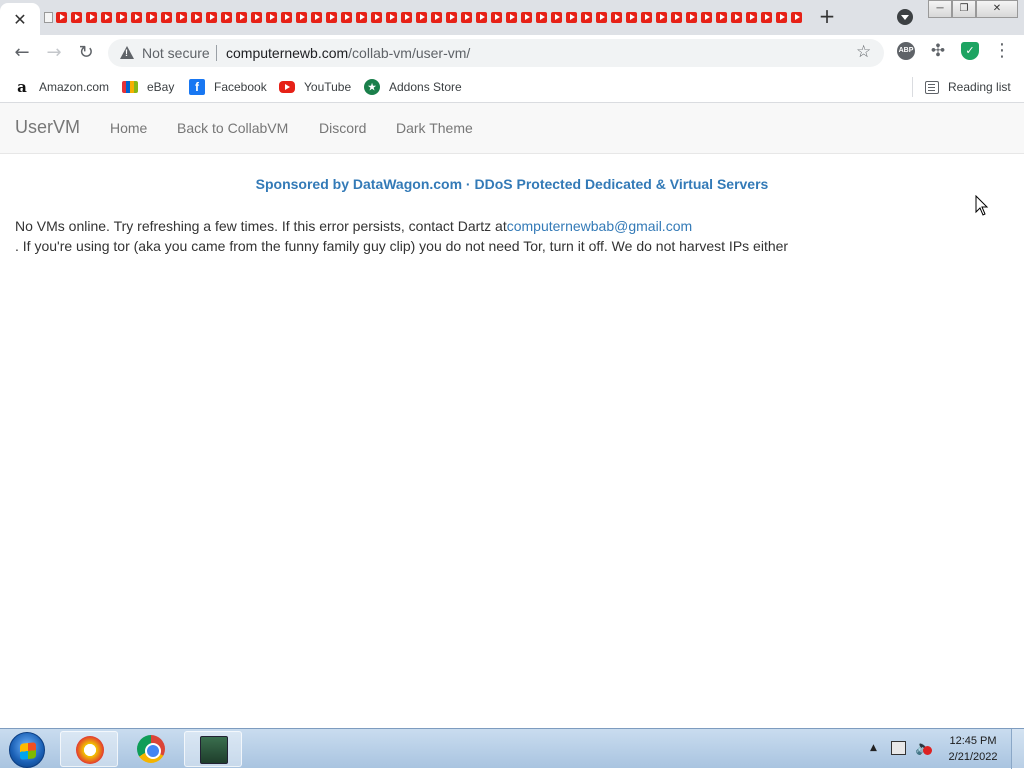  What do you see at coordinates (128, 128) in the screenshot?
I see `nav-home: Home` at bounding box center [128, 128].